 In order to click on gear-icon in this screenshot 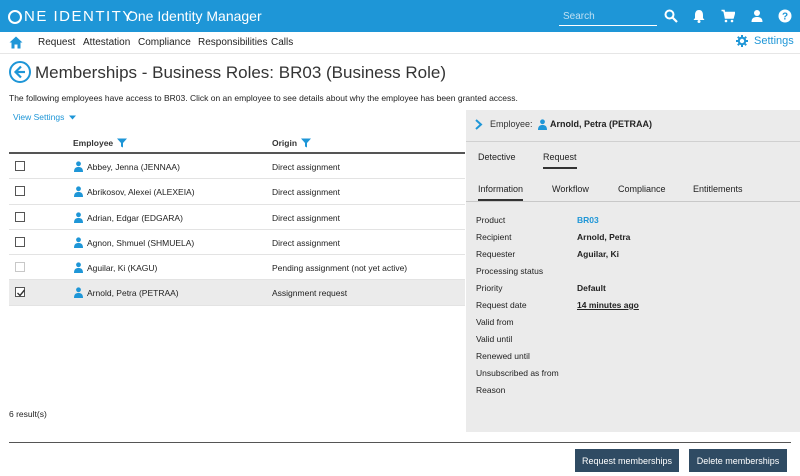, I will do `click(742, 41)`.